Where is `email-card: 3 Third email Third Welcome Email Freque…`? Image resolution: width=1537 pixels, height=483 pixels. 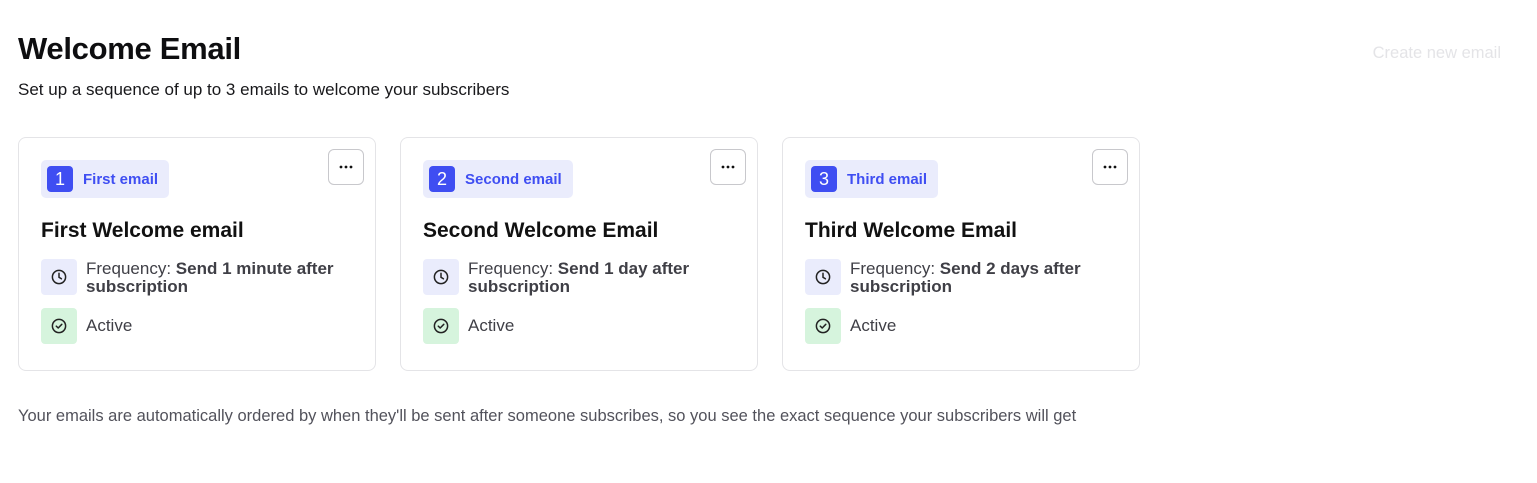
email-card: 3 Third email Third Welcome Email Freque… is located at coordinates (961, 254).